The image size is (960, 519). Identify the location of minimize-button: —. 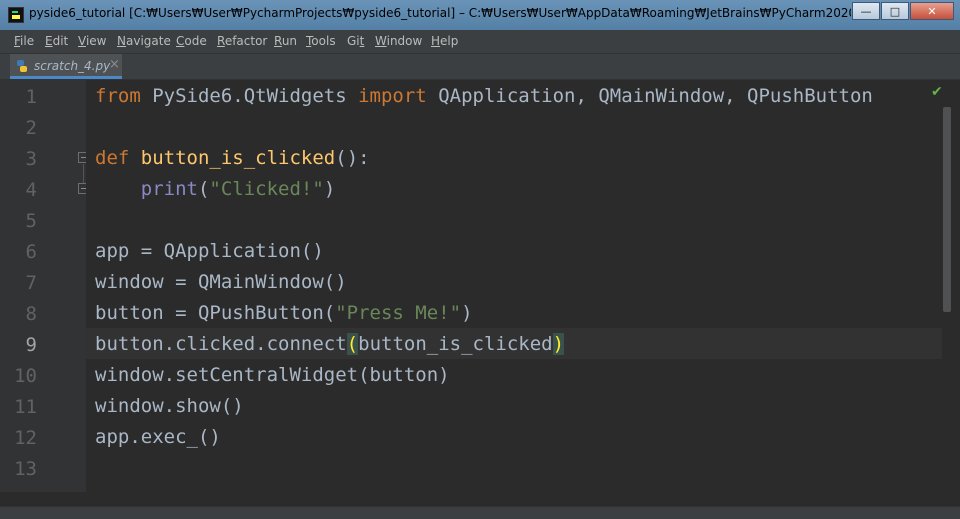
(866, 11).